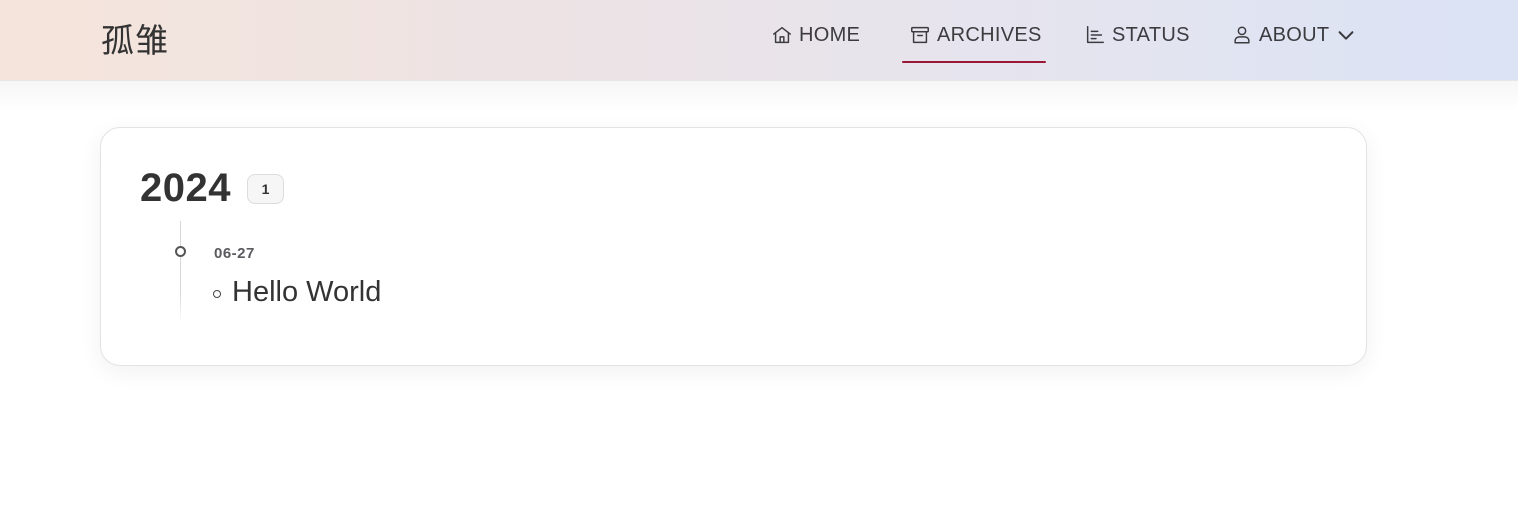 This screenshot has width=1518, height=515. Describe the element at coordinates (1095, 35) in the screenshot. I see `bar-chart-icon` at that location.